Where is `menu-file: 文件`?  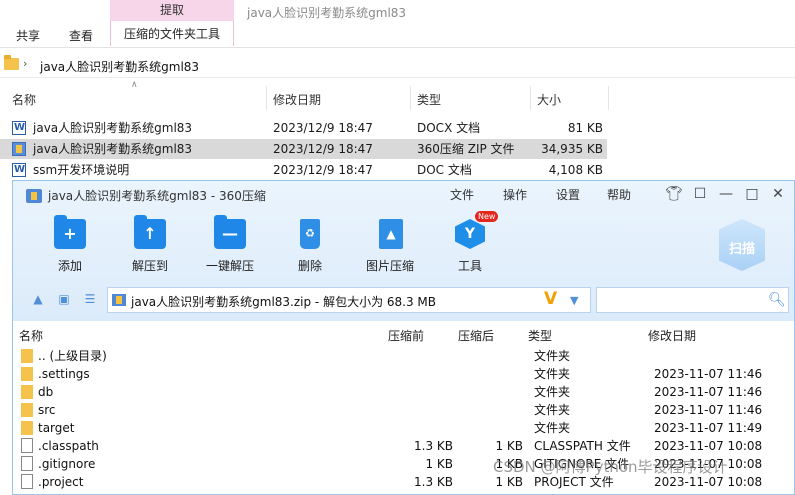
menu-file: 文件 is located at coordinates (462, 194).